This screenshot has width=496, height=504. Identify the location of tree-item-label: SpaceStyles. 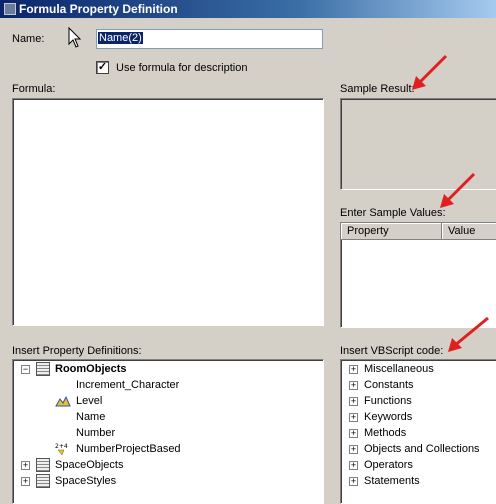
(86, 481).